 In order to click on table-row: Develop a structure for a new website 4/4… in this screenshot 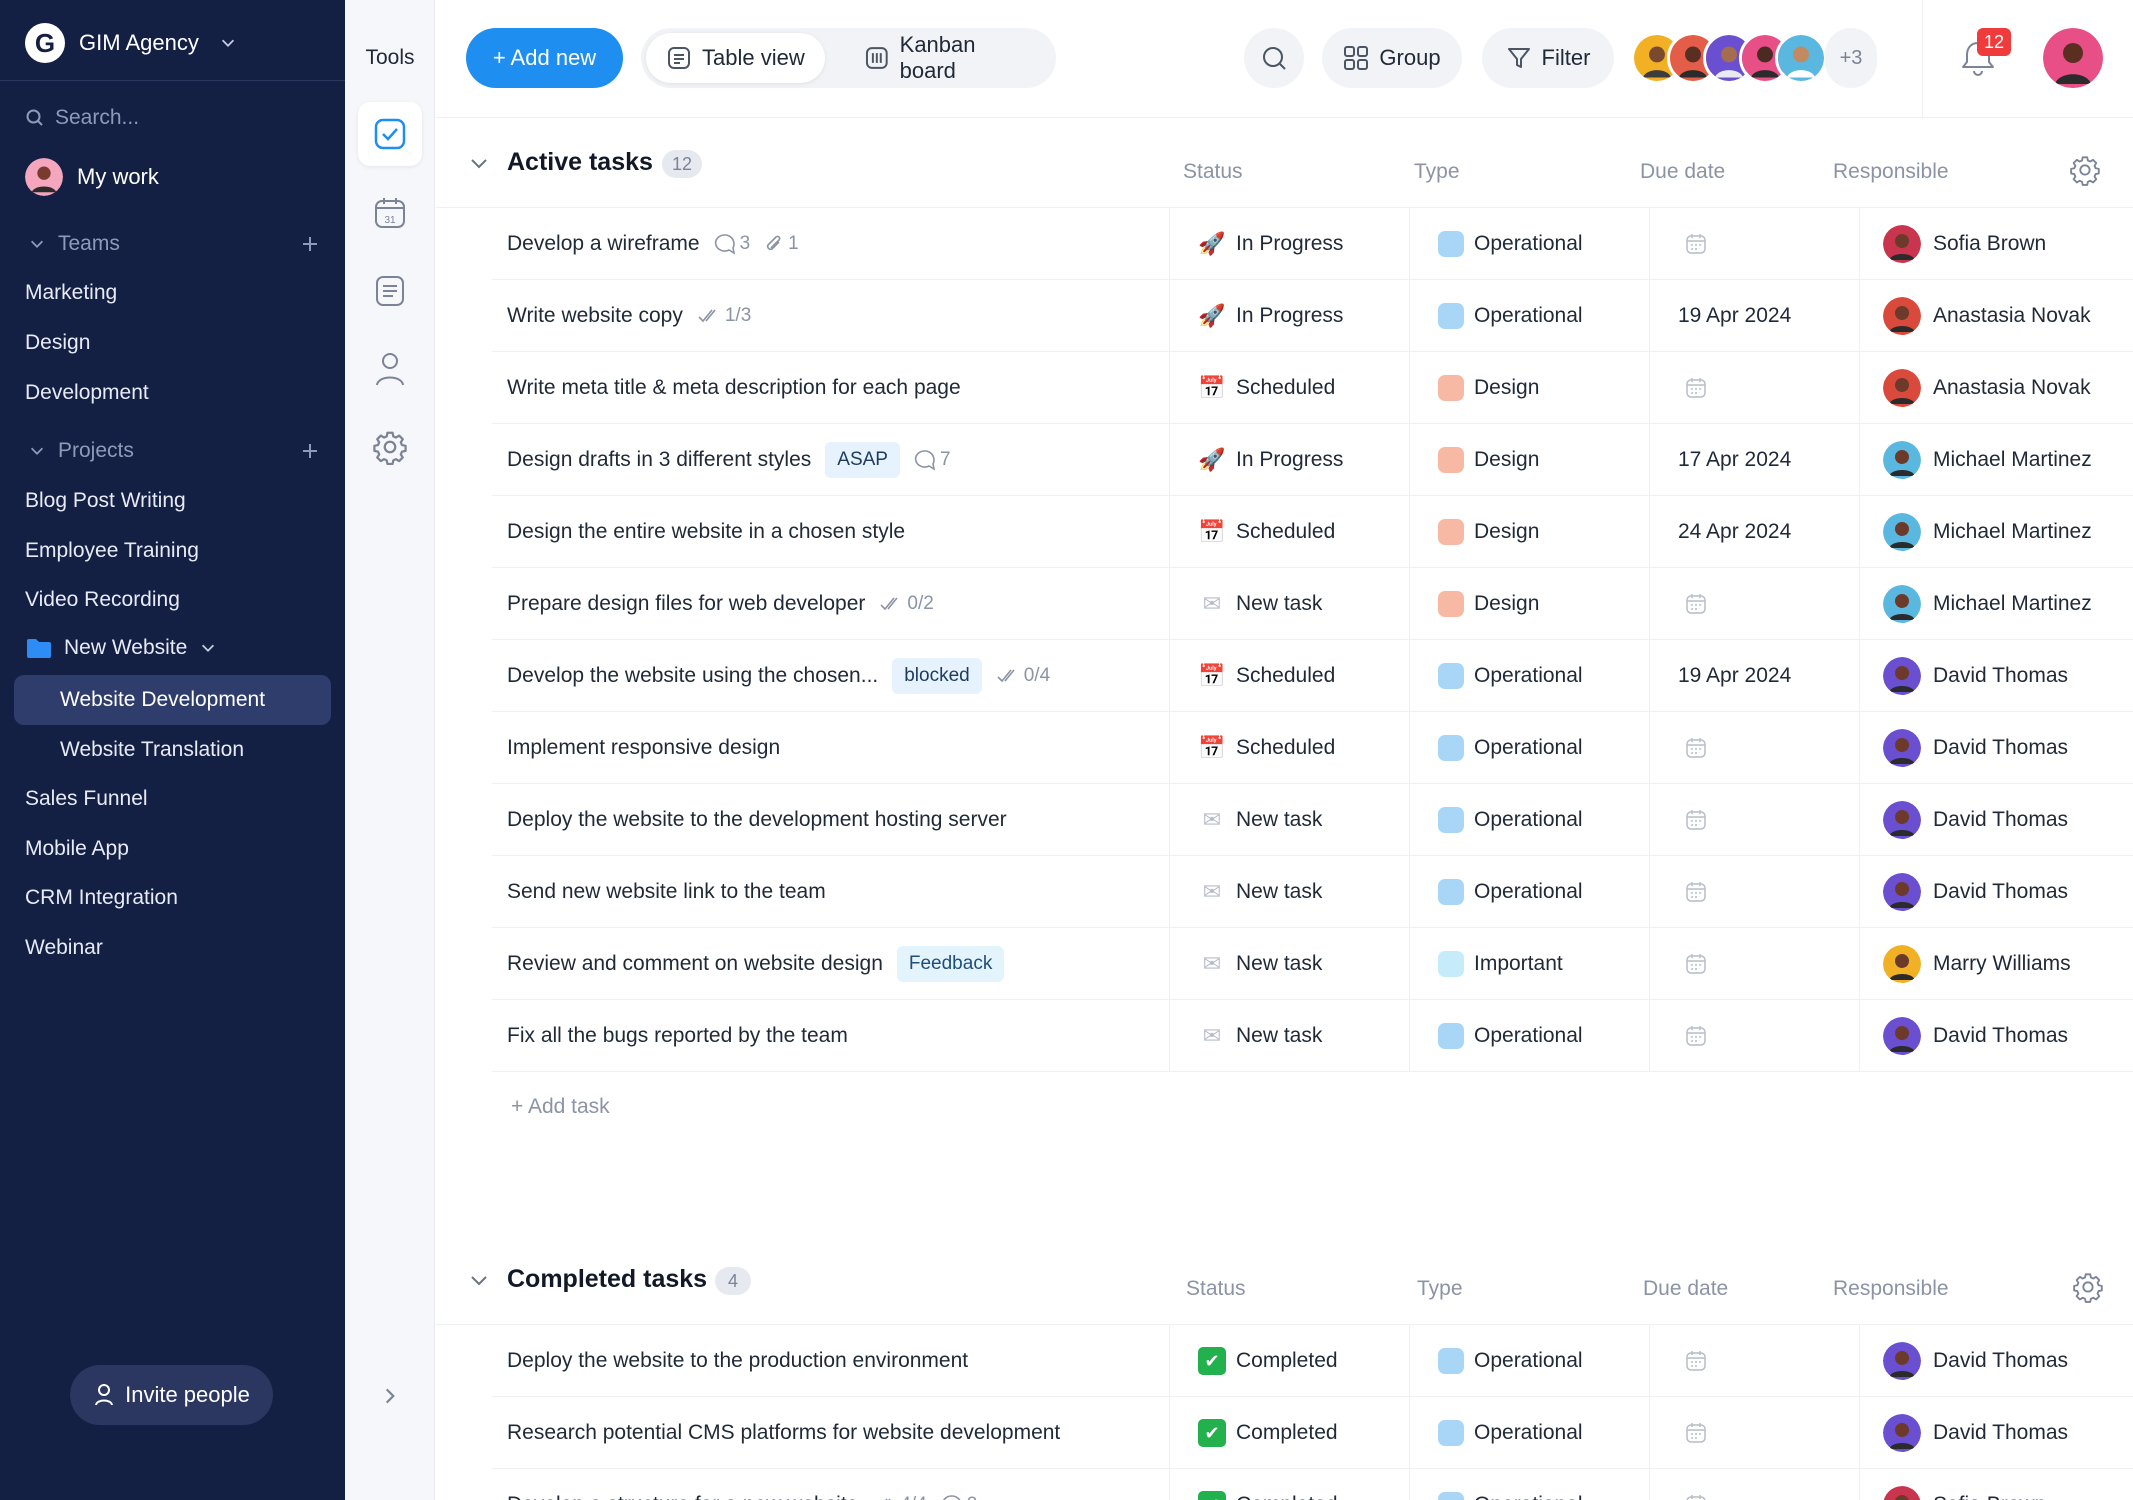, I will do `click(1312, 1484)`.